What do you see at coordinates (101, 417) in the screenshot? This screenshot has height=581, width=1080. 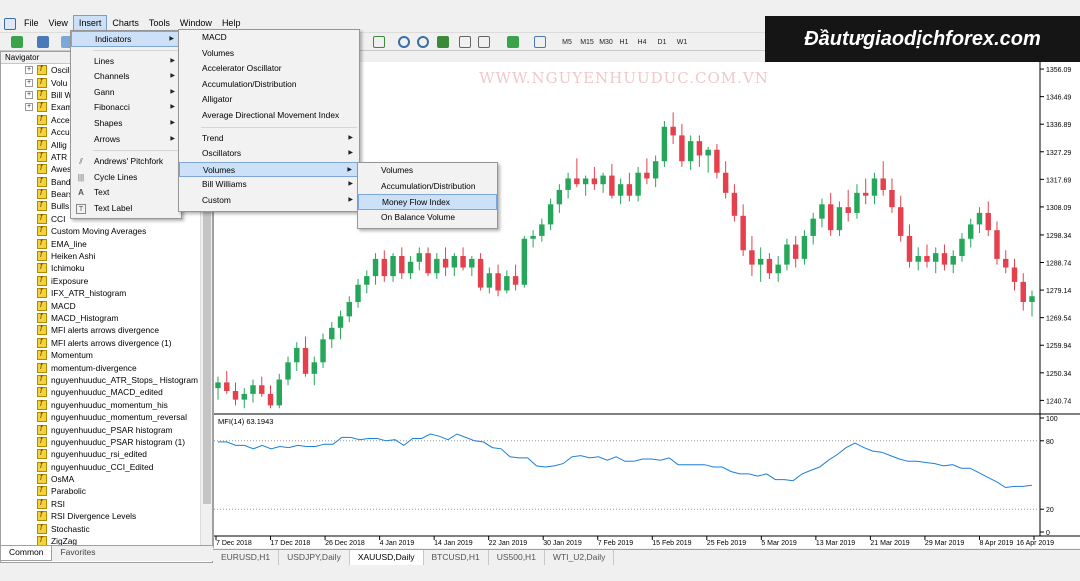 I see `navigator-item: nguyenhuuduc_momentum_reversal` at bounding box center [101, 417].